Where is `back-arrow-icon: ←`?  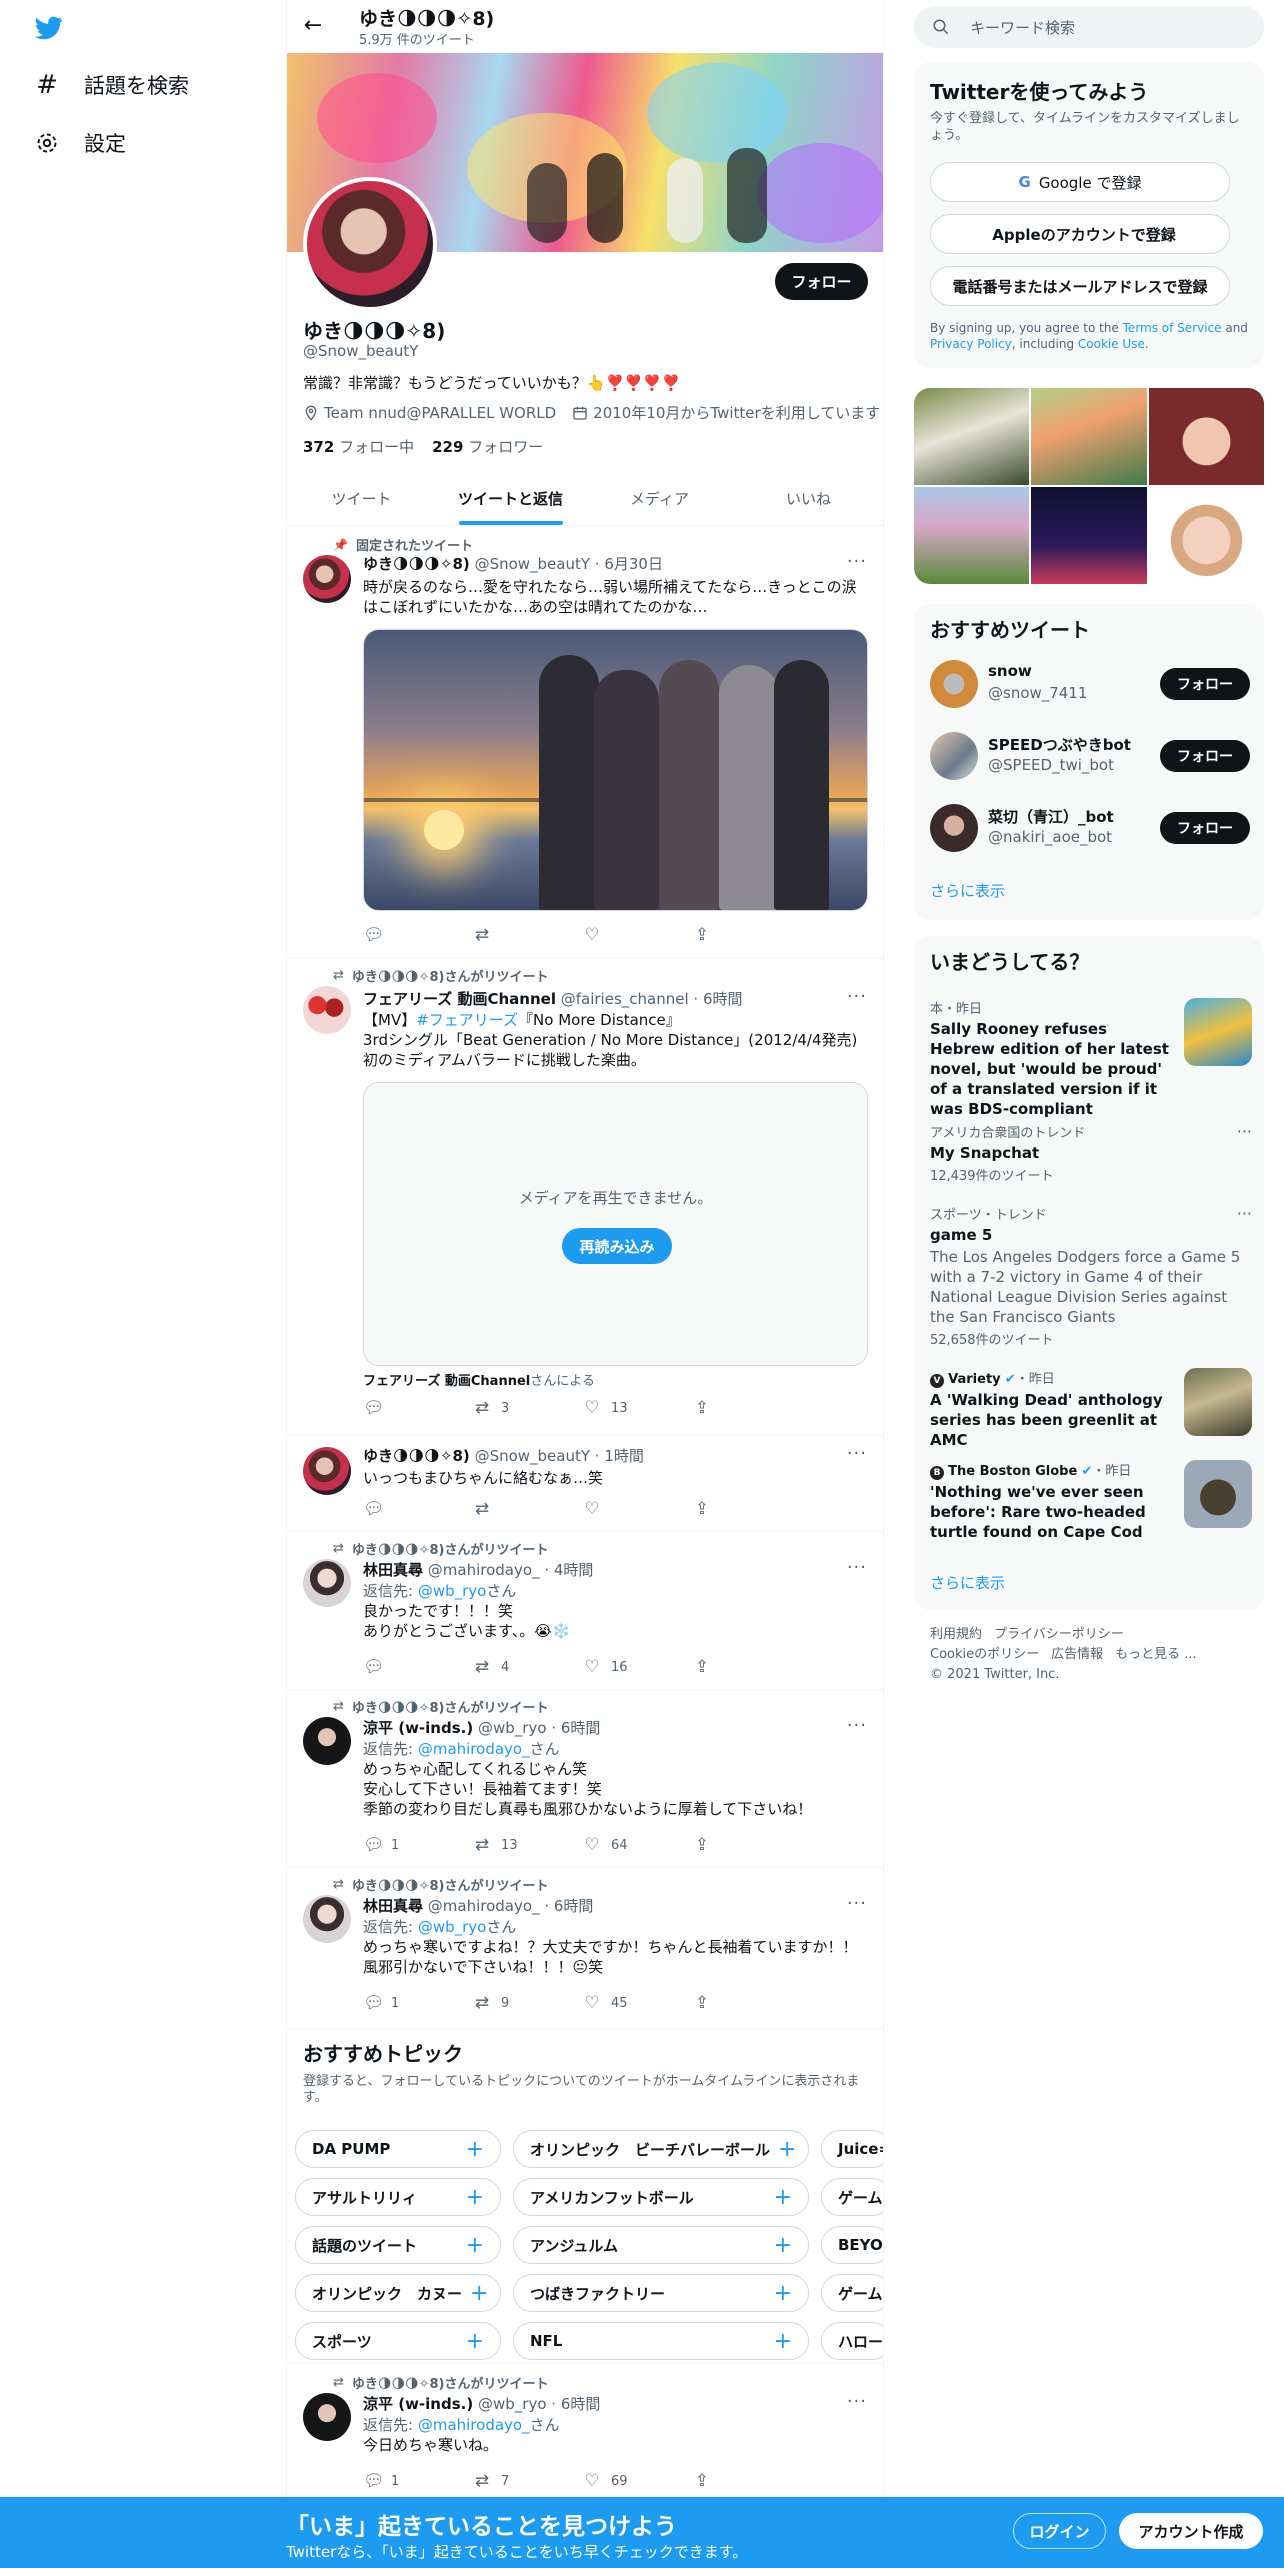
back-arrow-icon: ← is located at coordinates (313, 26).